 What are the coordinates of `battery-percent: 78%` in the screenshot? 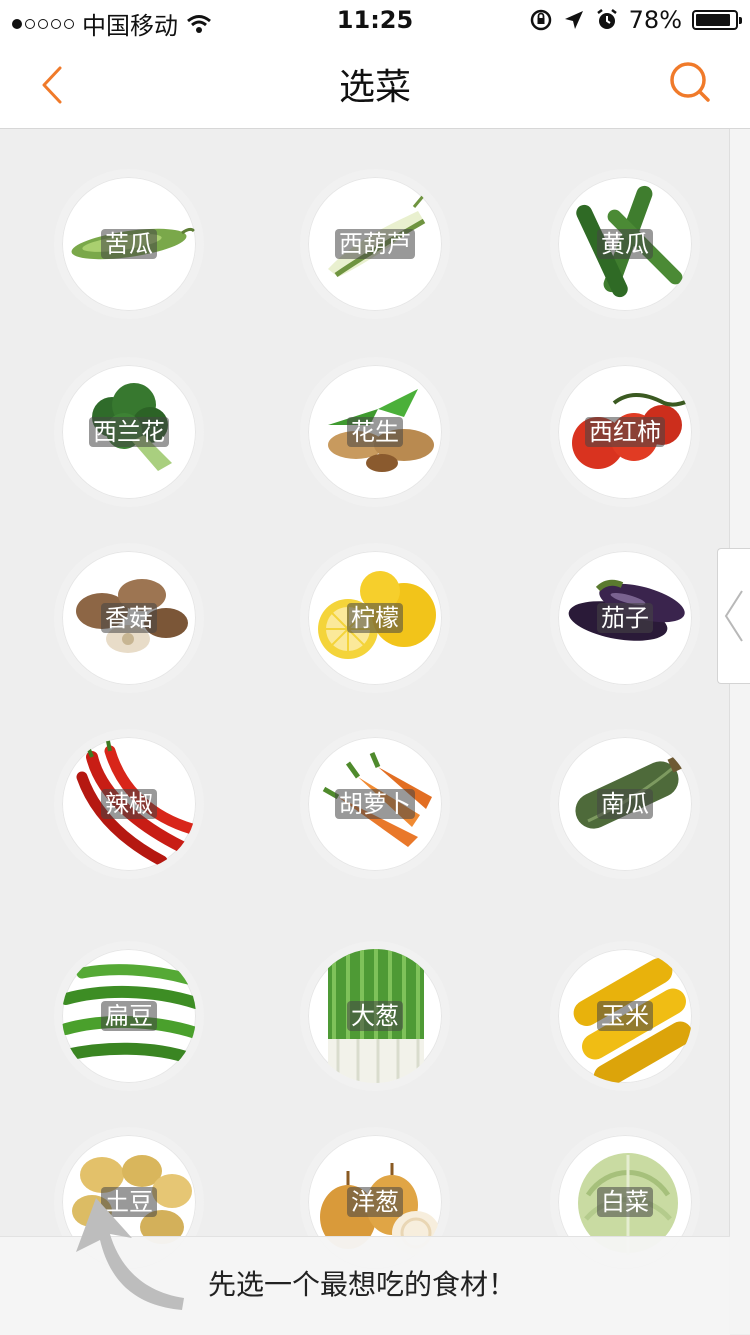 It's located at (655, 20).